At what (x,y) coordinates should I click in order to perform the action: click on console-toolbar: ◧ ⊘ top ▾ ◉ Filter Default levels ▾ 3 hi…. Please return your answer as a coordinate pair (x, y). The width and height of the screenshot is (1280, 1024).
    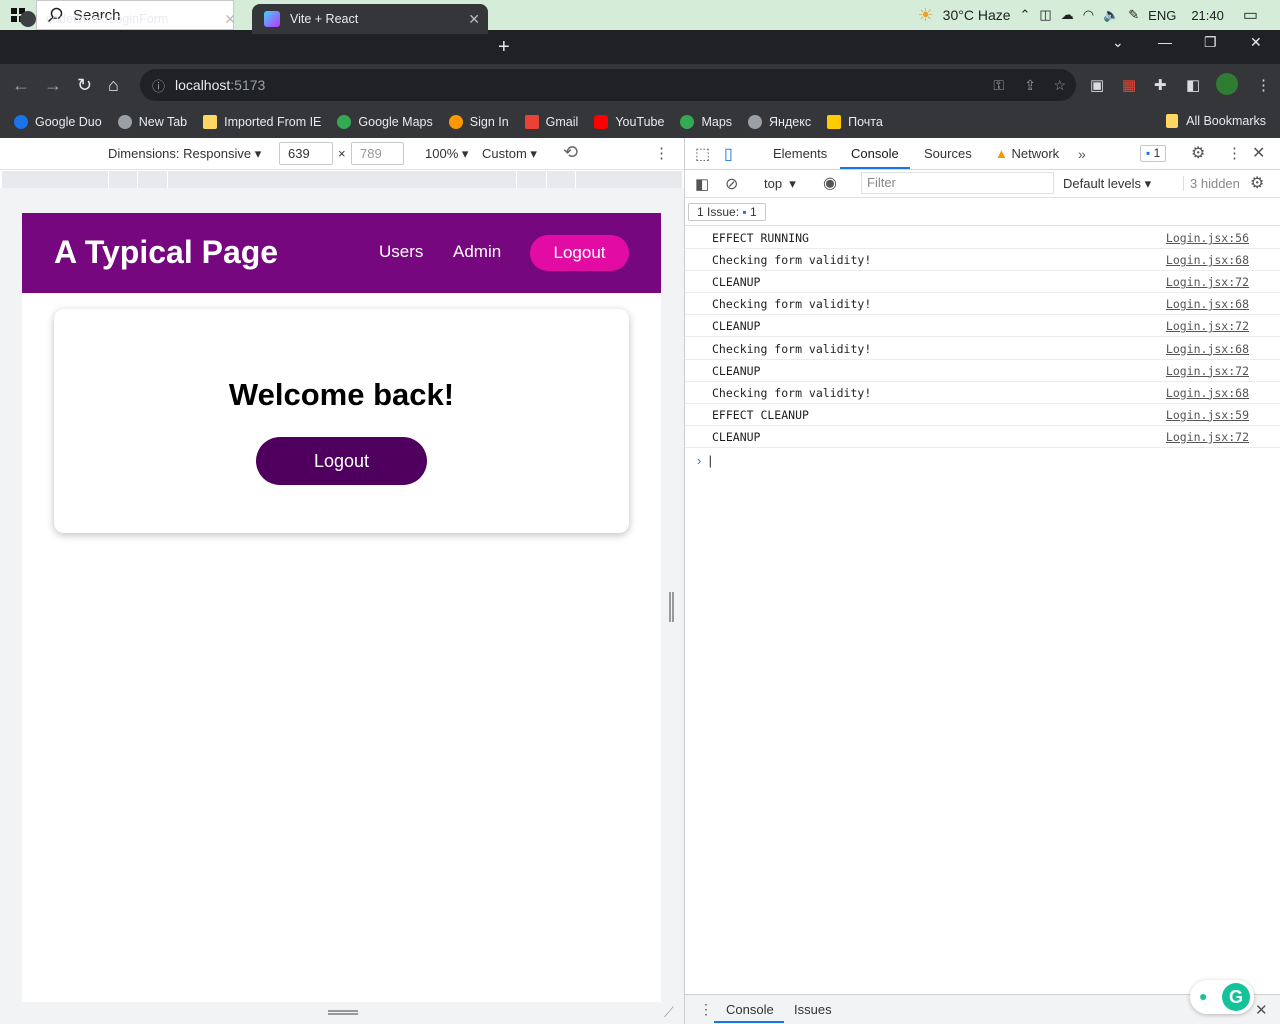
    Looking at the image, I should click on (982, 184).